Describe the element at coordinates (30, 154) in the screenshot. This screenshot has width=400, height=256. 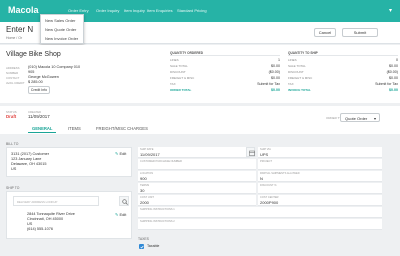
I see `bill-to-line: 3131 (2017) Customer` at that location.